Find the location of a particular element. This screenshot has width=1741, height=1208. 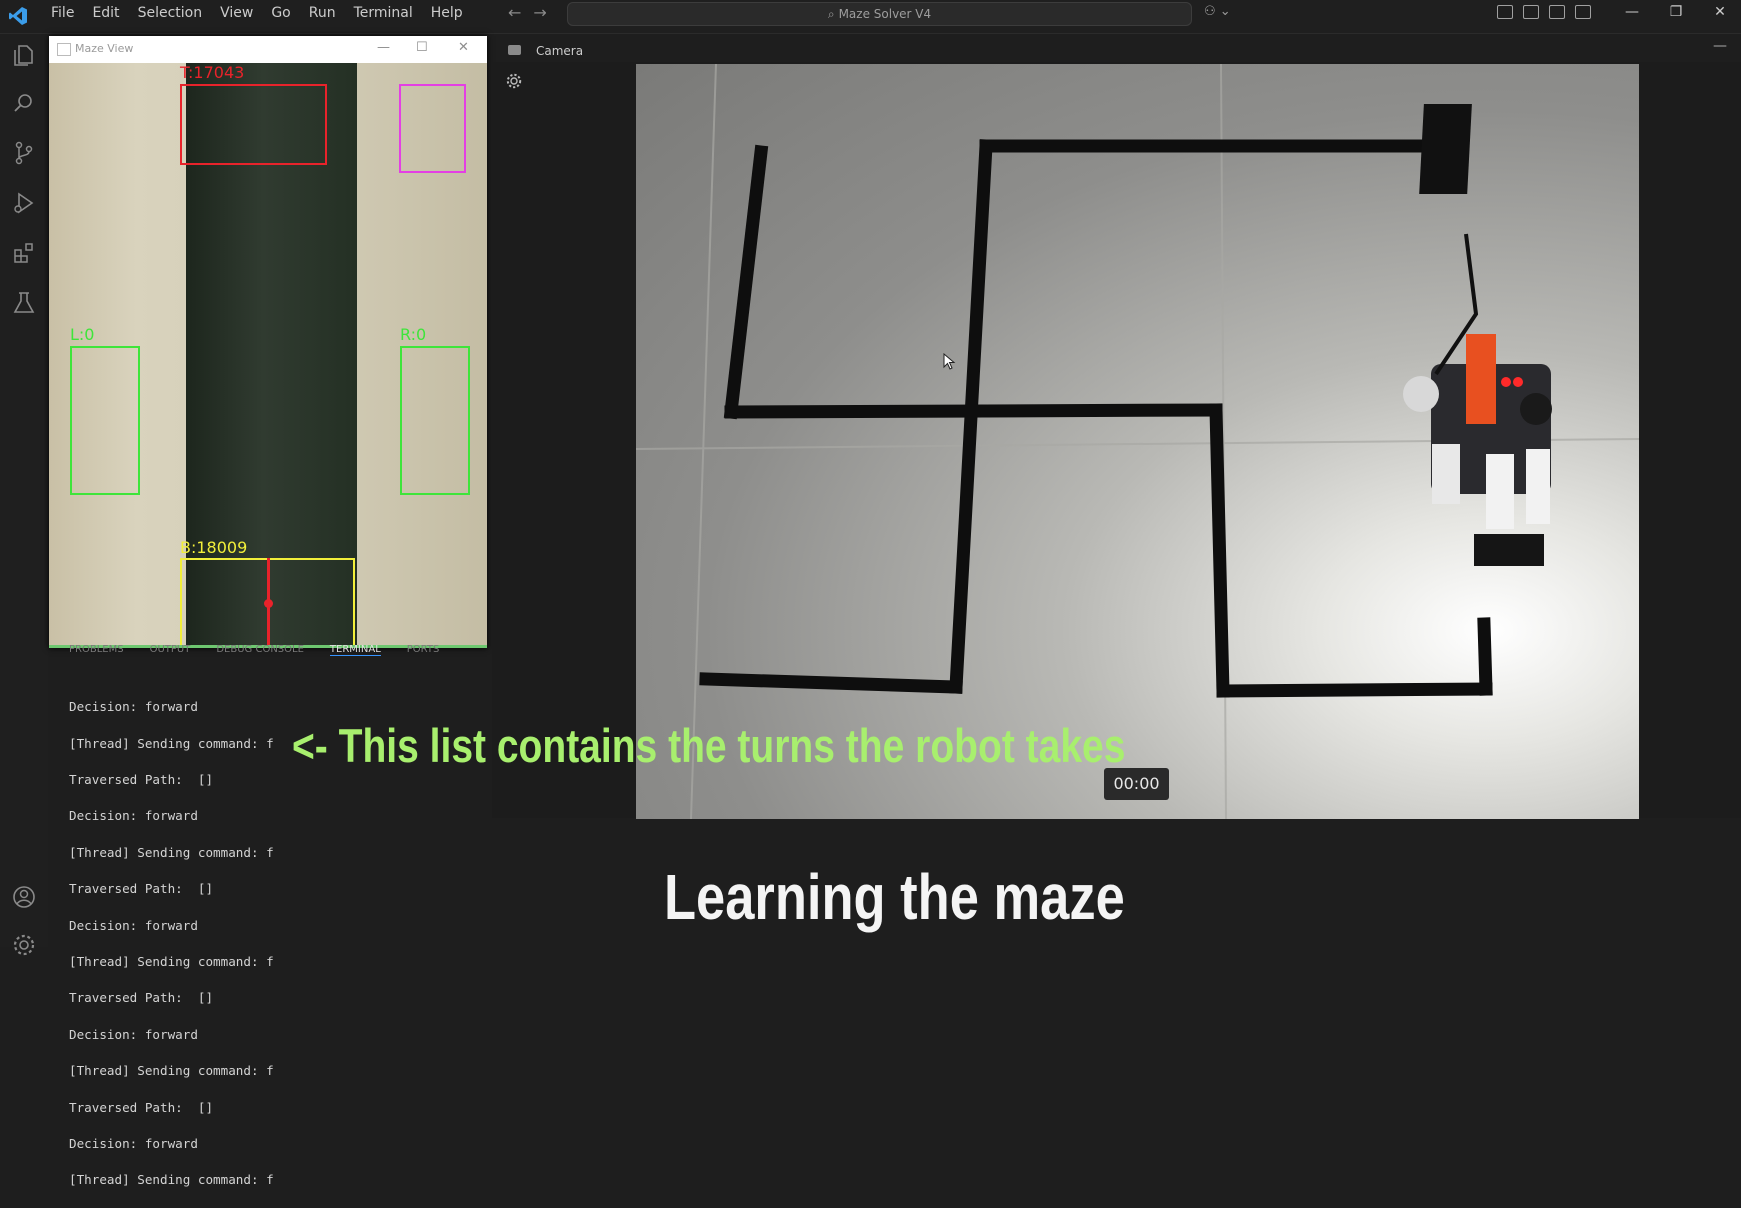

camera-panel-label: Camera is located at coordinates (560, 51).